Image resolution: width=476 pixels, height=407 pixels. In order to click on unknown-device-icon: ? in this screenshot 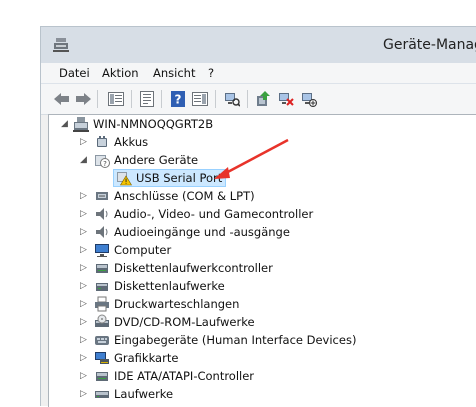, I will do `click(102, 161)`.